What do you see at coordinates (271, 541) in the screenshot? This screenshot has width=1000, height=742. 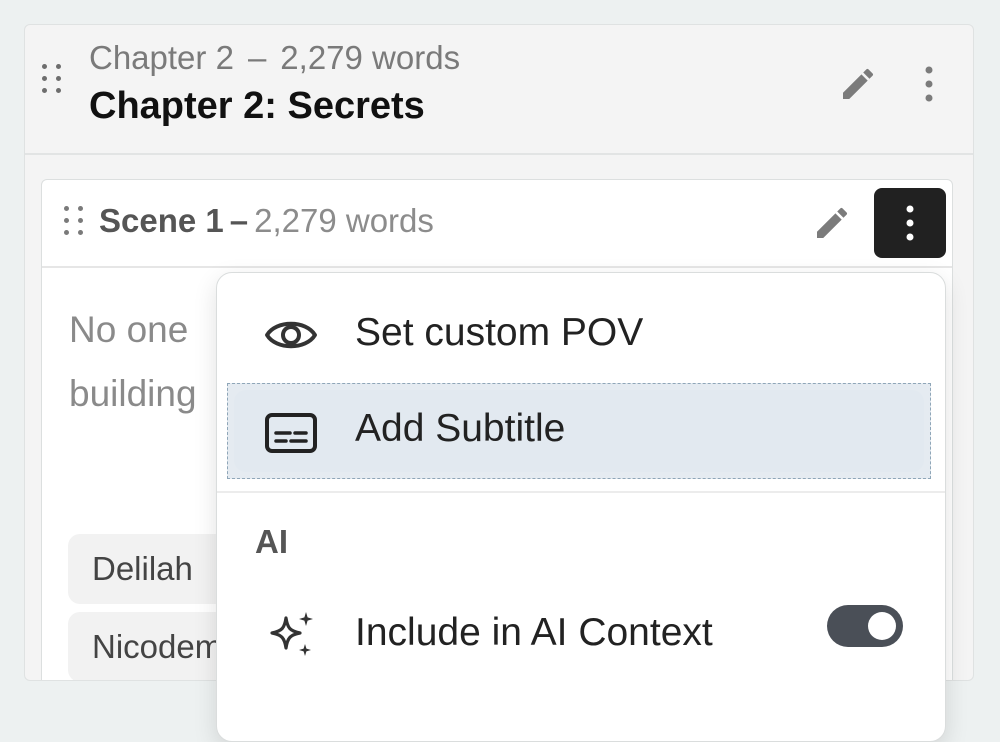 I see `menu-section-ai: AI` at bounding box center [271, 541].